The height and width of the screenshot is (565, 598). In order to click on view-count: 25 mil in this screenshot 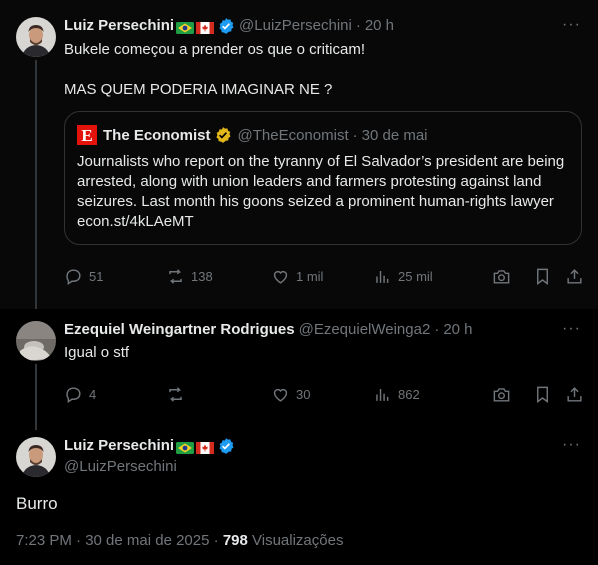, I will do `click(415, 276)`.